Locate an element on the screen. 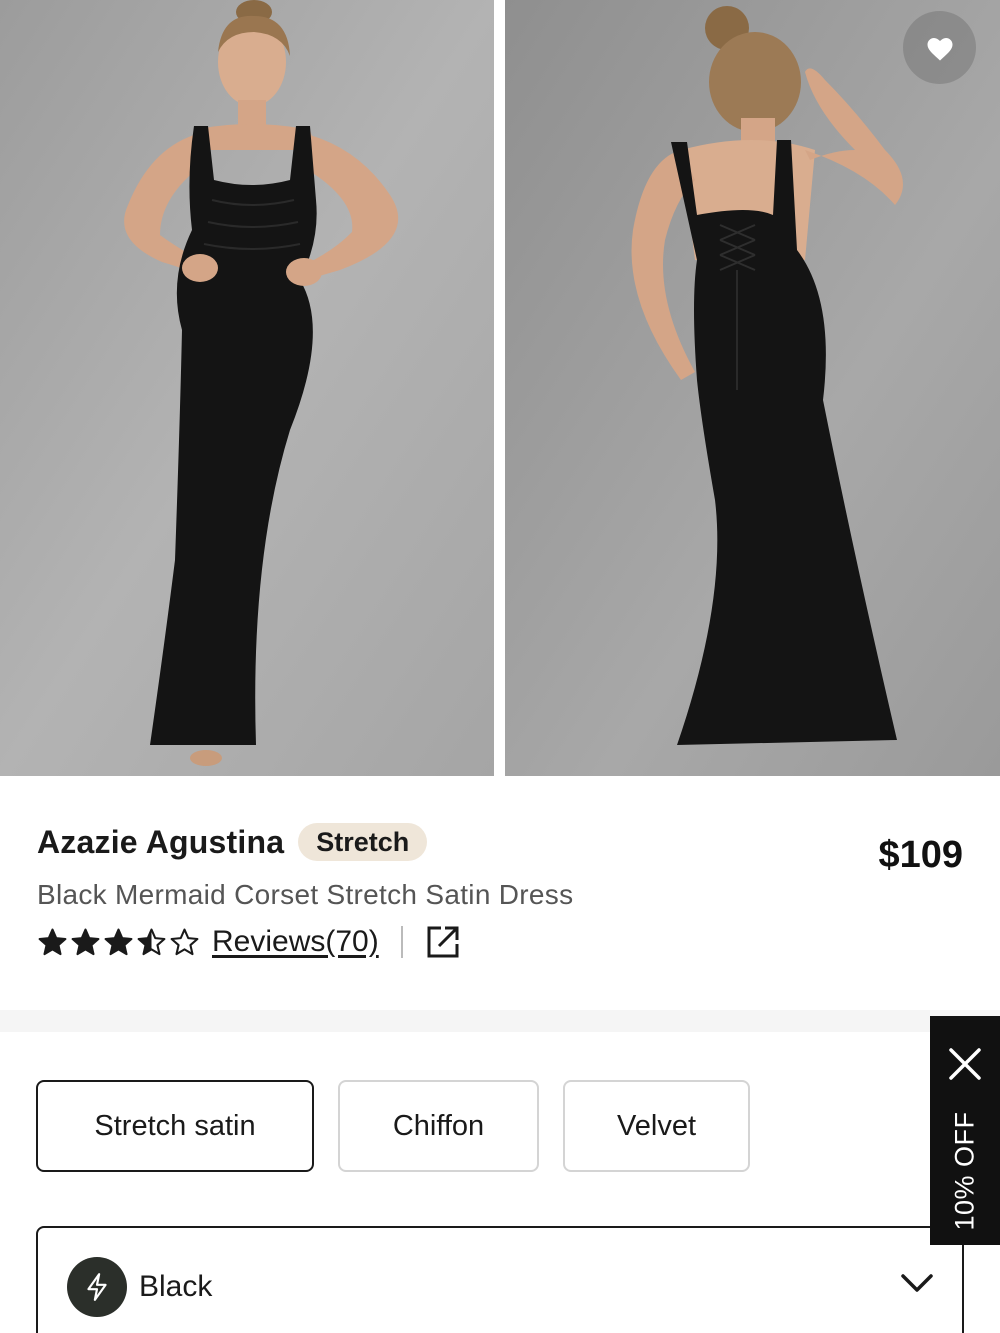 The height and width of the screenshot is (1333, 1000). product-price: $109 is located at coordinates (920, 855).